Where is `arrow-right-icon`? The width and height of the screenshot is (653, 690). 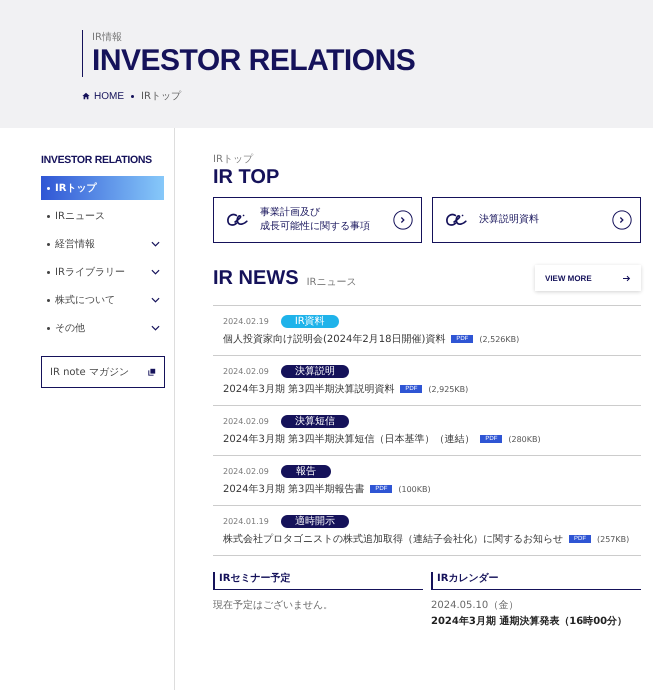 arrow-right-icon is located at coordinates (627, 278).